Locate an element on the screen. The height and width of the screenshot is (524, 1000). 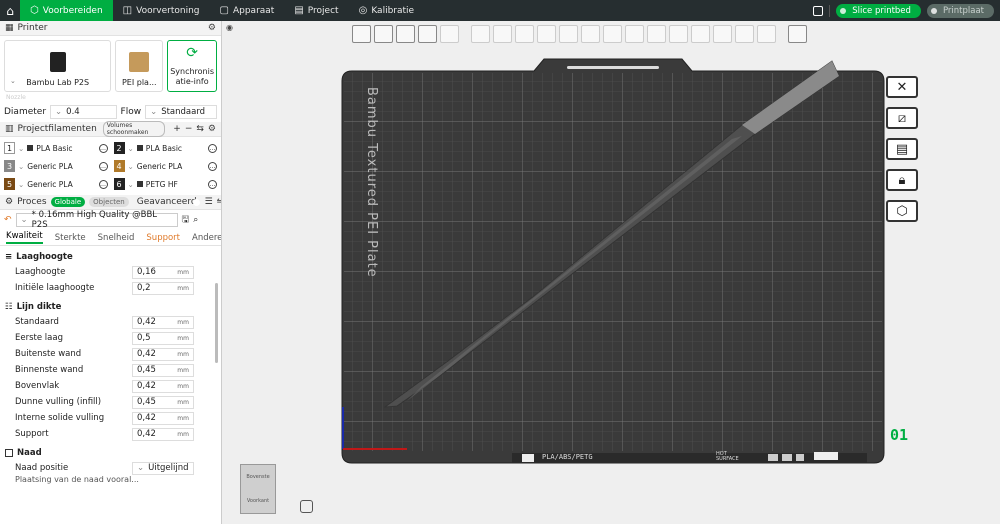
tab-calibration: ◎ Kalibratie is located at coordinates (387, 10).